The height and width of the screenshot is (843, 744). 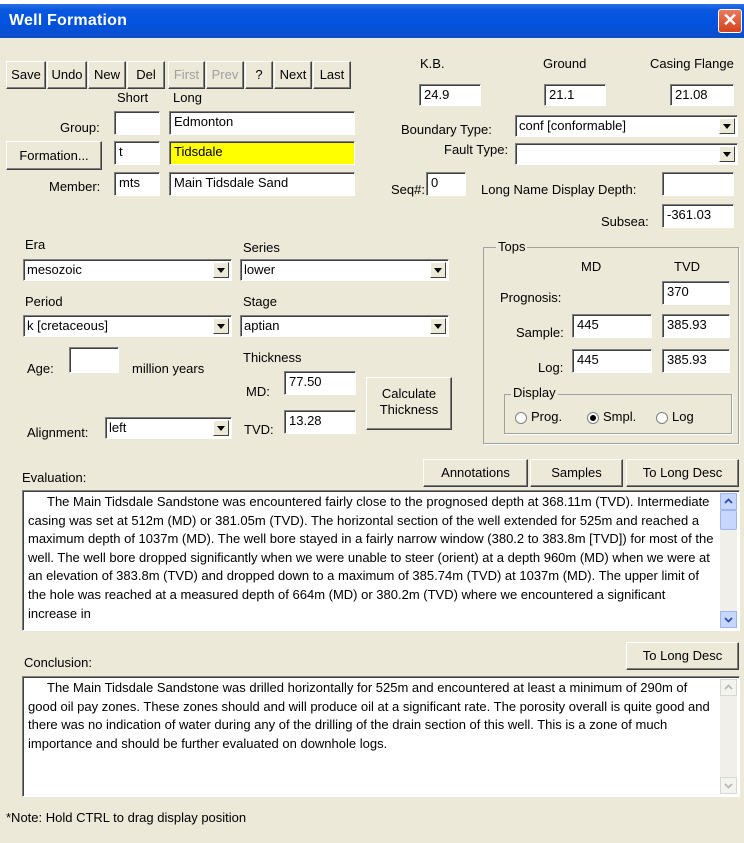 What do you see at coordinates (620, 416) in the screenshot?
I see `display-option-label: Smpl.` at bounding box center [620, 416].